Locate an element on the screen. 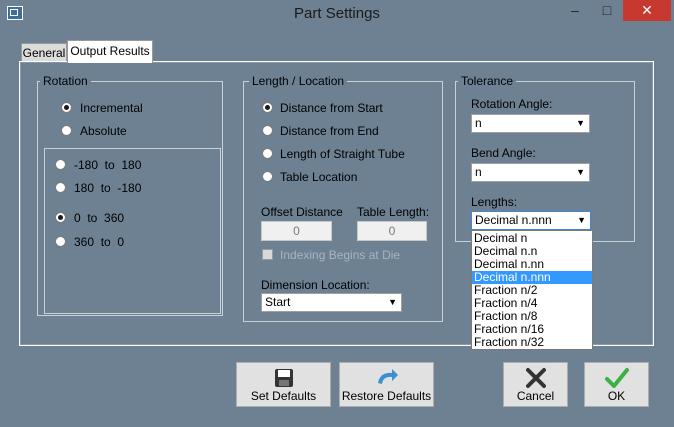  radio-range-180-neg180 is located at coordinates (60, 187).